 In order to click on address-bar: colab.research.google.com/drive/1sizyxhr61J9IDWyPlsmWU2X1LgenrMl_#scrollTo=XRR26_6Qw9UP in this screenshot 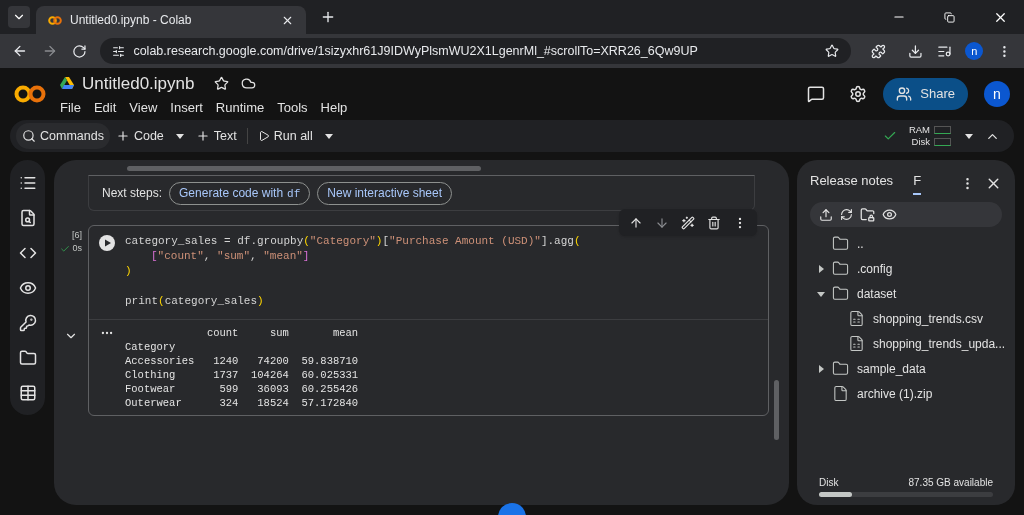, I will do `click(475, 51)`.